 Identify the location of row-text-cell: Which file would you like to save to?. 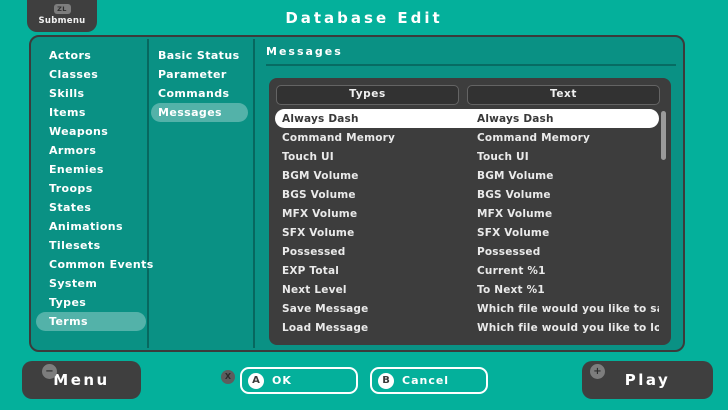
(568, 308).